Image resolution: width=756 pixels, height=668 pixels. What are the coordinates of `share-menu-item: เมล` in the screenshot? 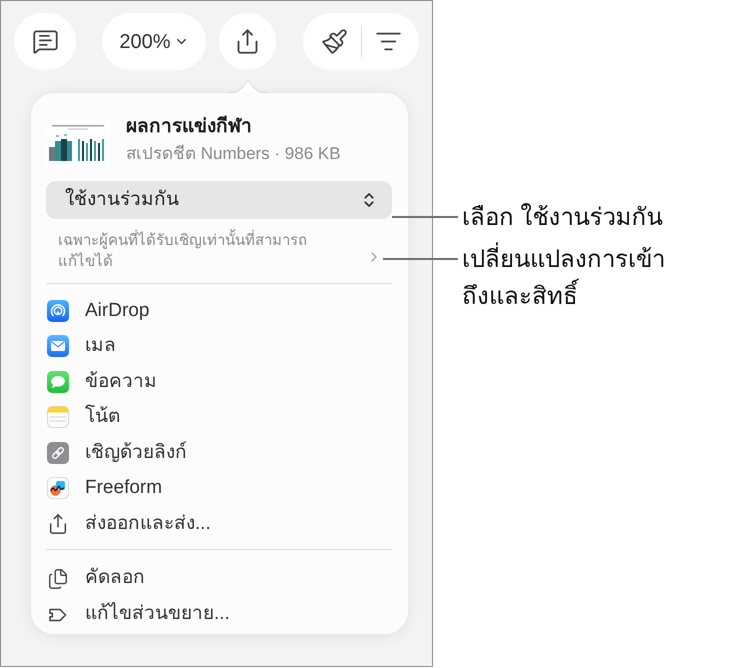 It's located at (219, 346).